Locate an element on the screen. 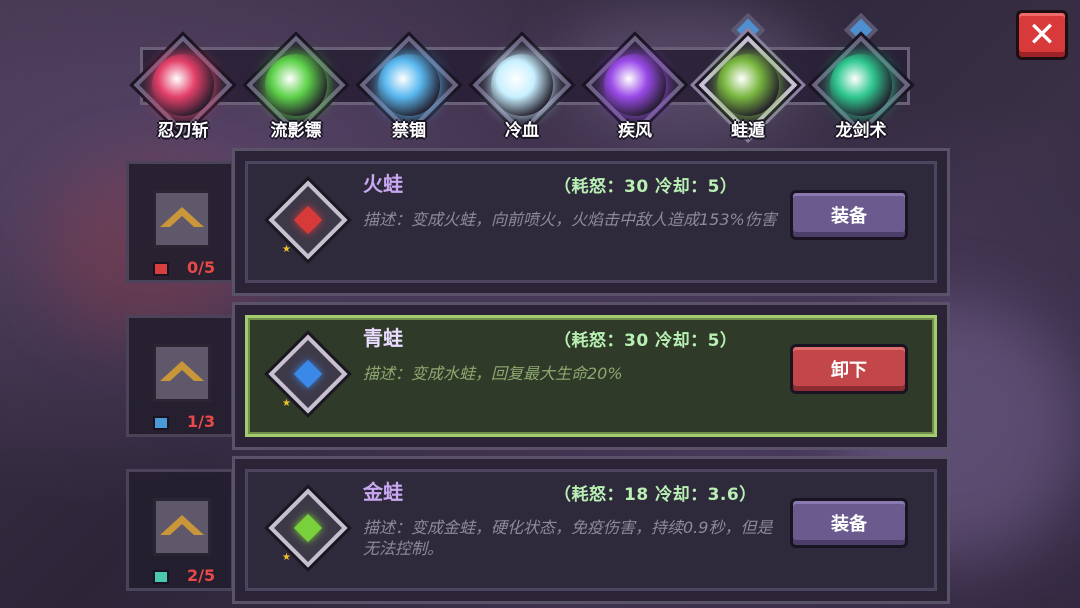 The height and width of the screenshot is (608, 1080). skill-tab: 疾风 is located at coordinates (635, 90).